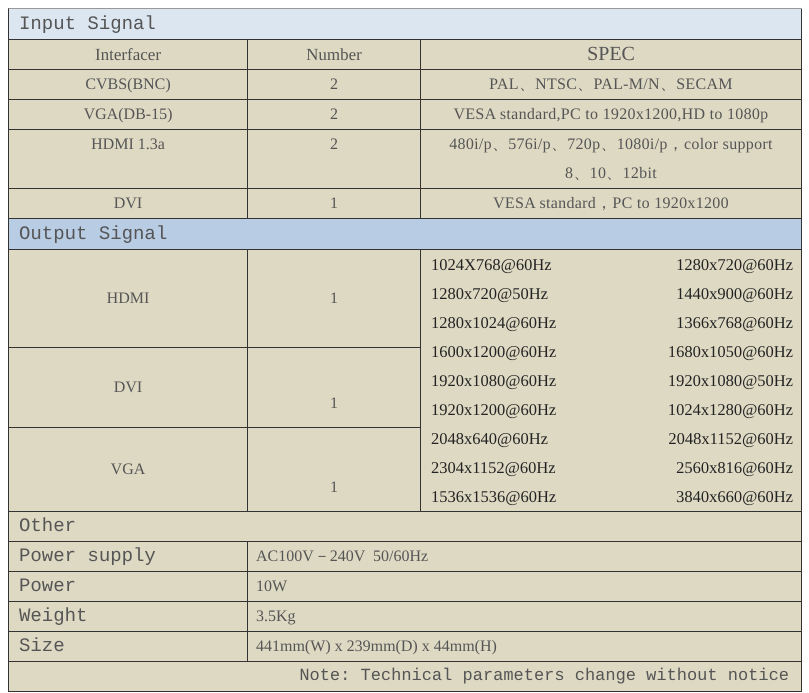 Image resolution: width=809 pixels, height=693 pixels. I want to click on column-header: Interfacer, so click(128, 55).